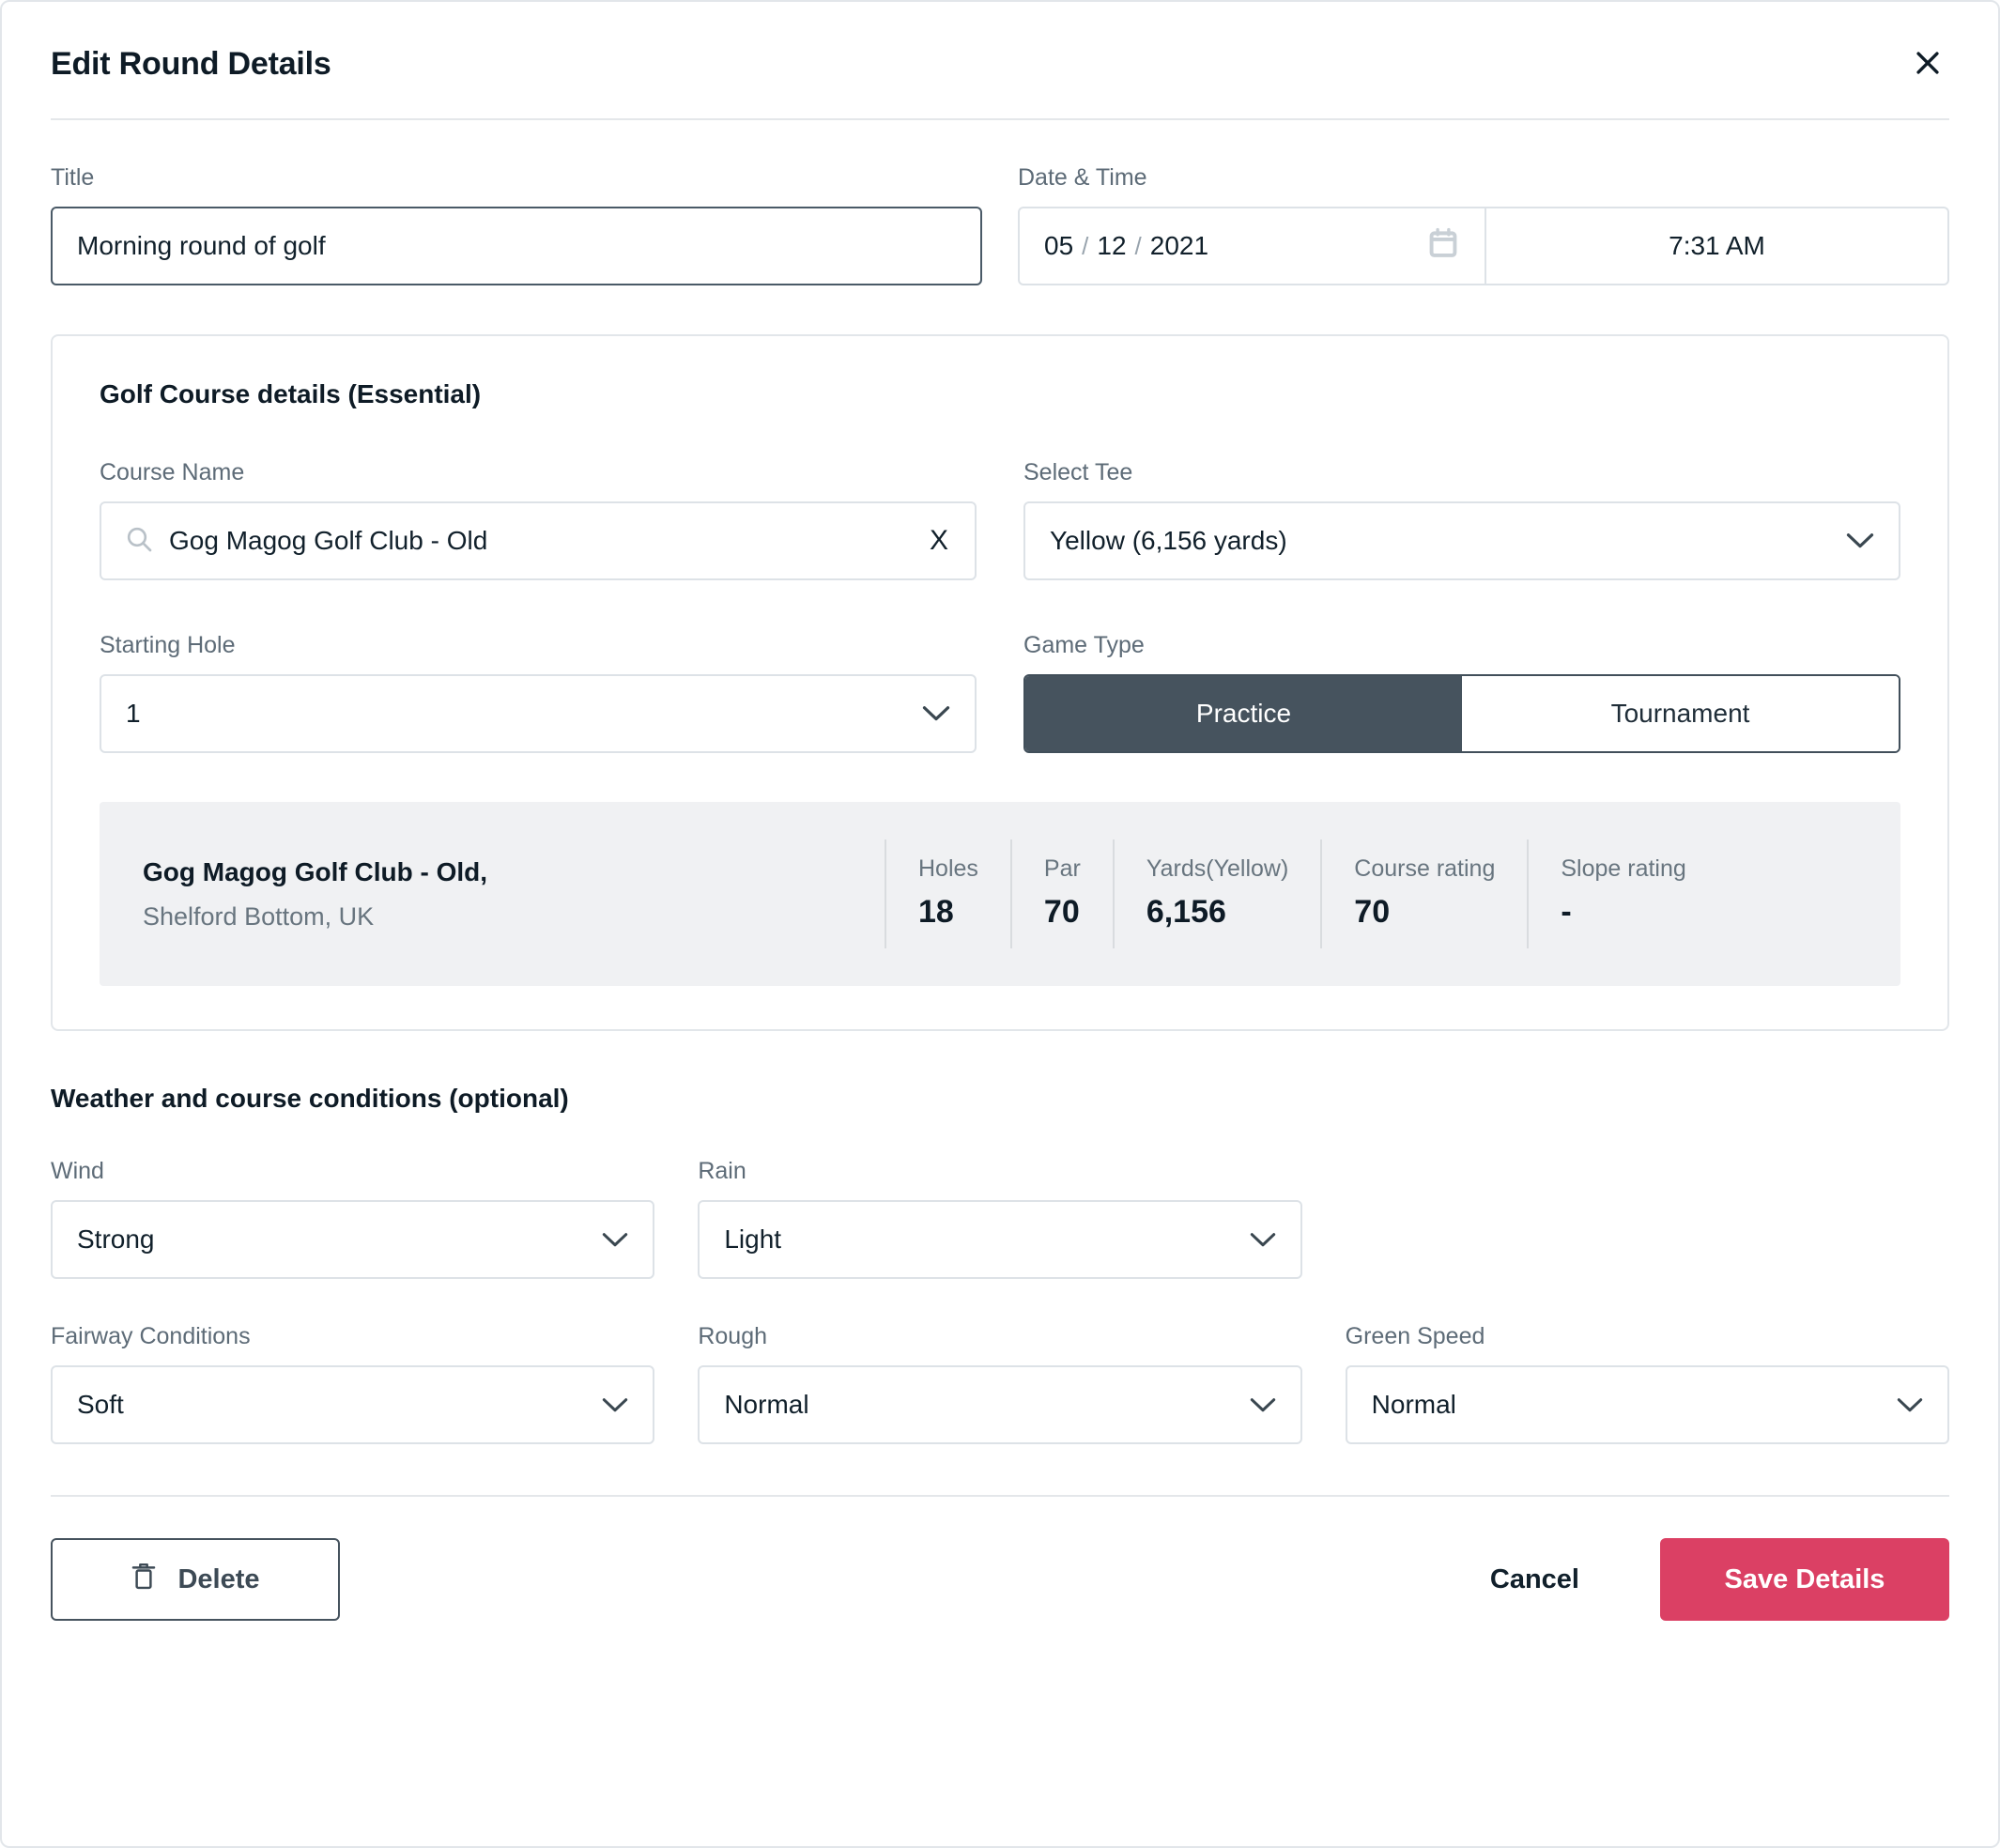 This screenshot has height=1848, width=2000. What do you see at coordinates (191, 64) in the screenshot?
I see `page-title: Edit Round Details` at bounding box center [191, 64].